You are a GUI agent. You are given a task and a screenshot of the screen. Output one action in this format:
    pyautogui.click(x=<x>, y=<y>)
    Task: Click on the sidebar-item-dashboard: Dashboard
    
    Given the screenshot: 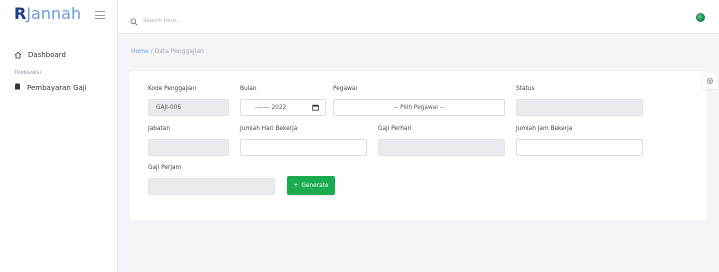 What is the action you would take?
    pyautogui.click(x=40, y=55)
    